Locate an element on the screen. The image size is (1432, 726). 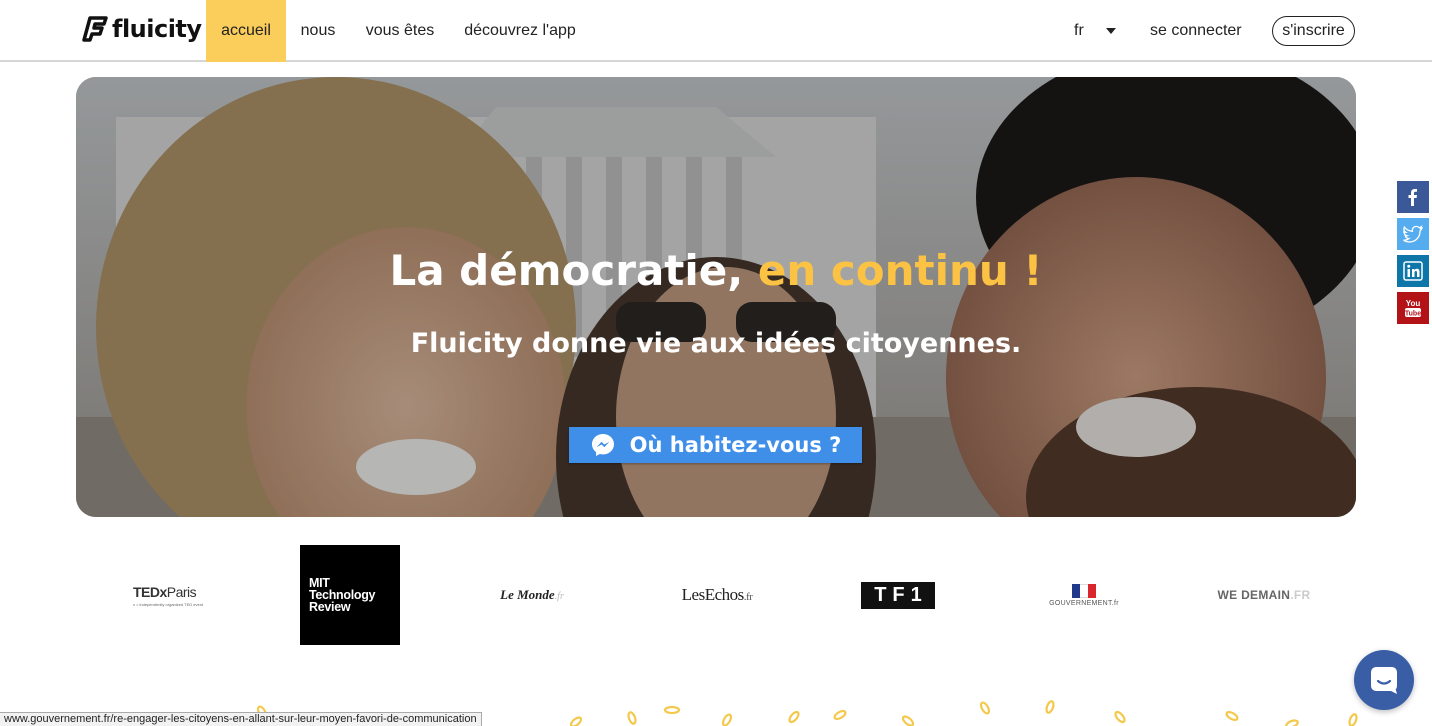
lesechos-logo: LesEchos.fr is located at coordinates (717, 595).